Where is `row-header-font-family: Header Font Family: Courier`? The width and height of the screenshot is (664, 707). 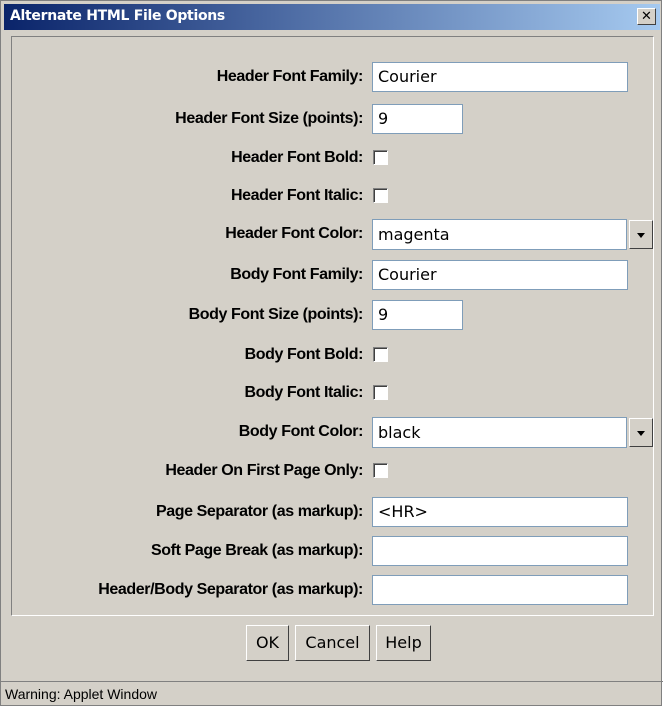 row-header-font-family: Header Font Family: Courier is located at coordinates (332, 77).